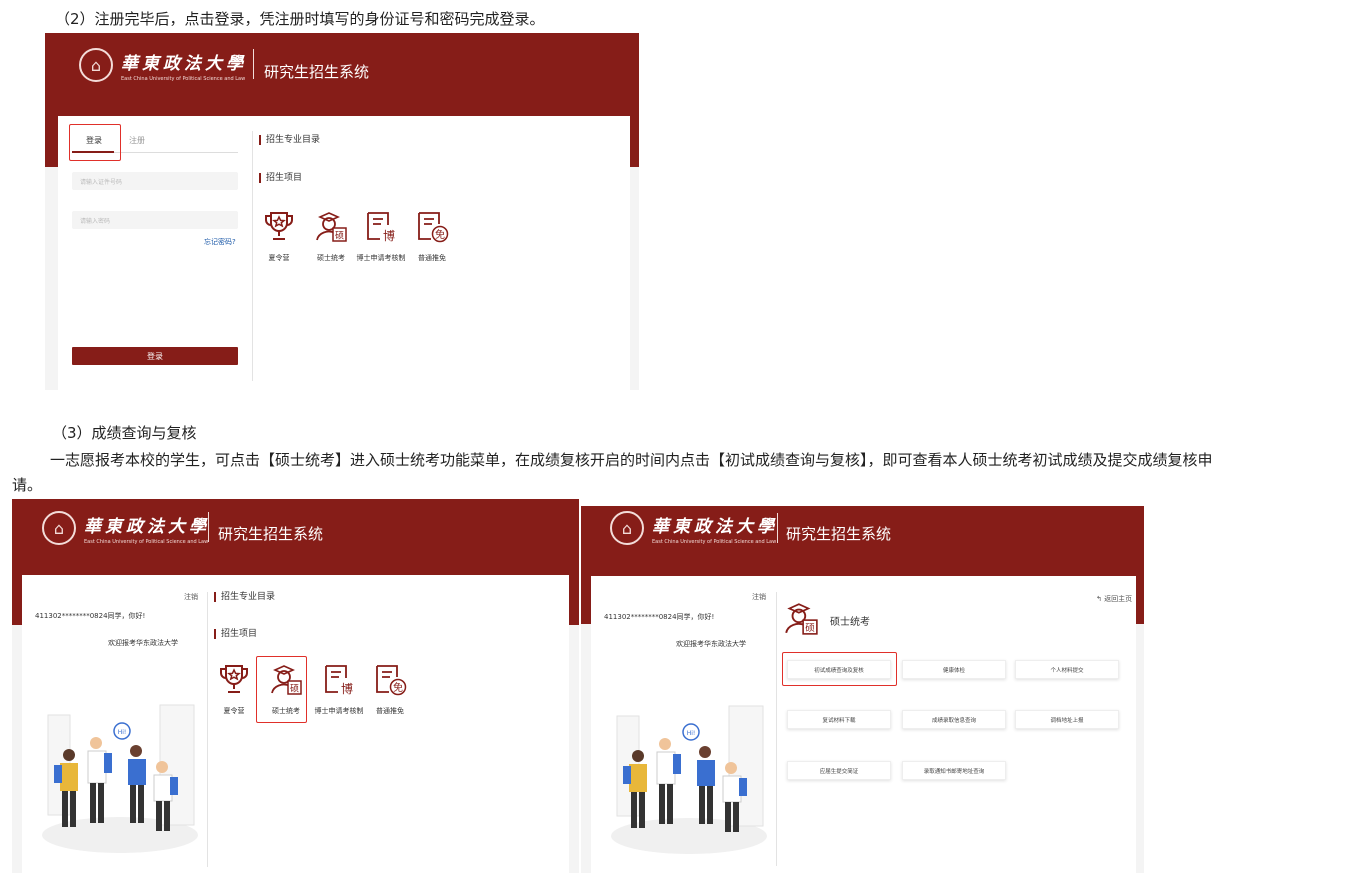  Describe the element at coordinates (954, 770) in the screenshot. I see `notice-mailing-button: 录取通知书邮寄地址查询` at that location.